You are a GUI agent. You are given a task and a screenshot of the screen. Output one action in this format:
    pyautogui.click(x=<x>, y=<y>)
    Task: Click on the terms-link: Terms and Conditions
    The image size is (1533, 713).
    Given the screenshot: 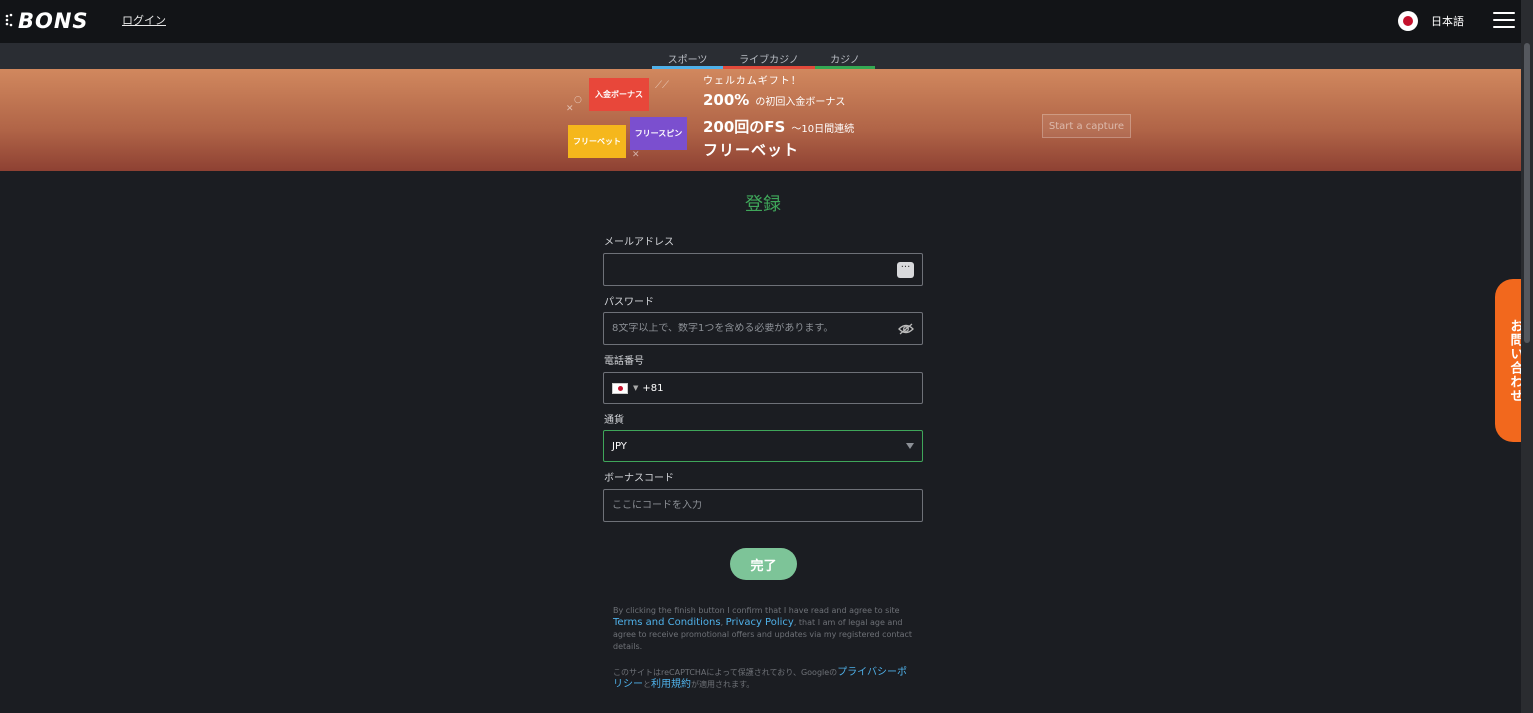 What is the action you would take?
    pyautogui.click(x=667, y=622)
    